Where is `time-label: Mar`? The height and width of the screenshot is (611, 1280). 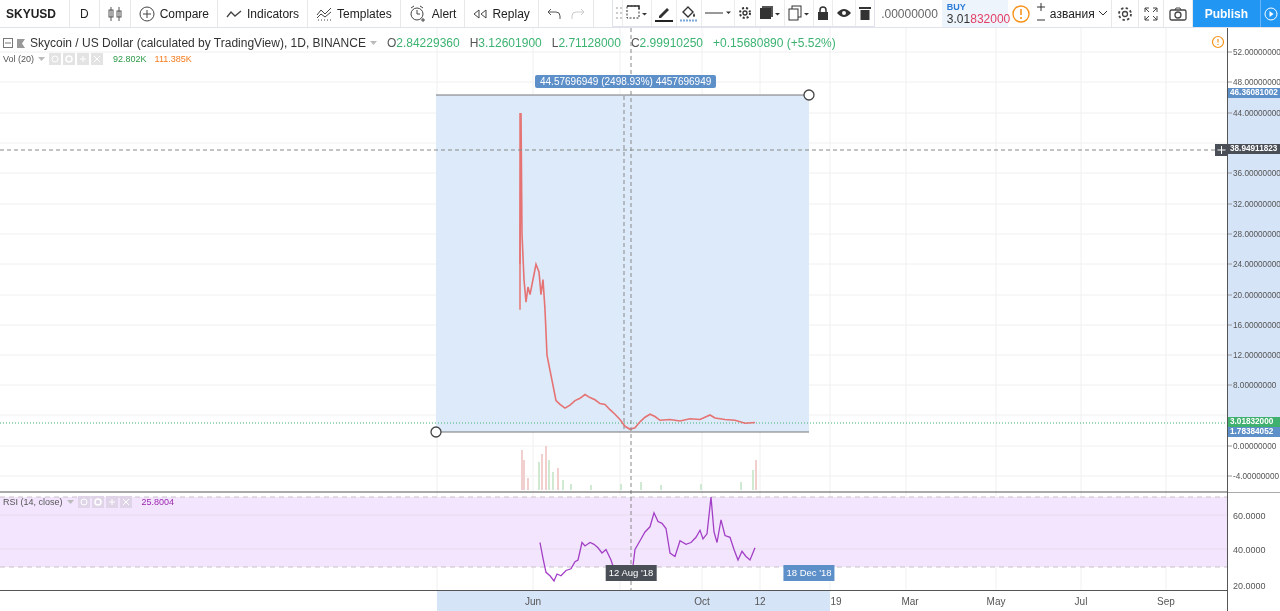 time-label: Mar is located at coordinates (910, 601).